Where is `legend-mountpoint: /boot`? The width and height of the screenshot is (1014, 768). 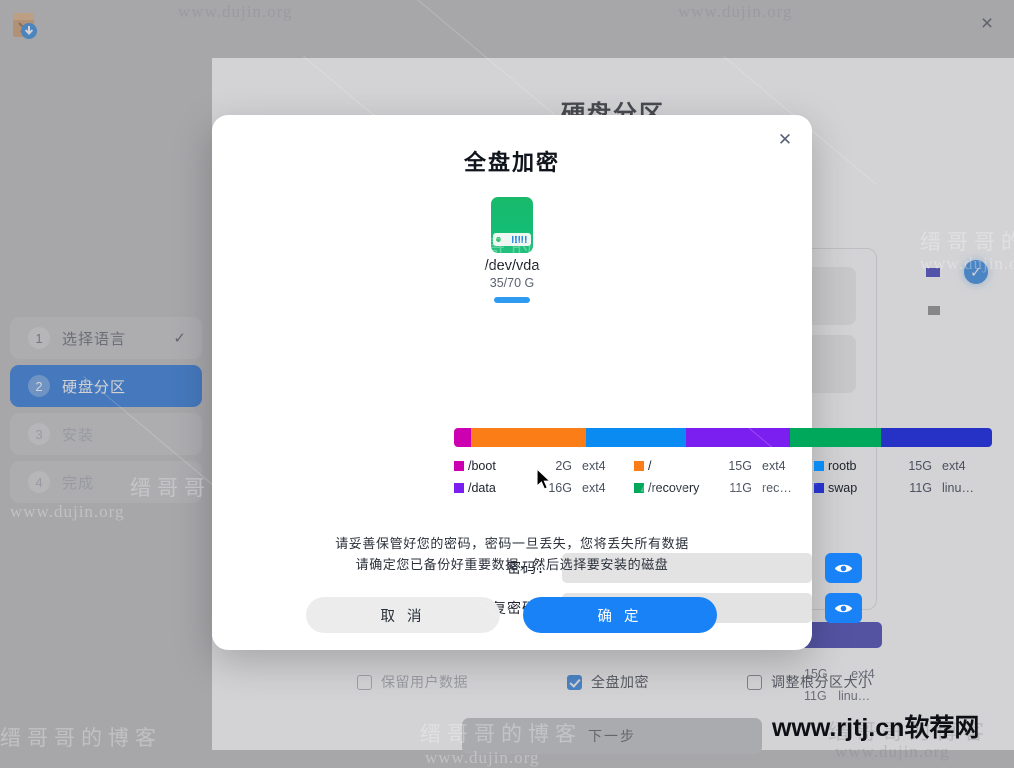 legend-mountpoint: /boot is located at coordinates (482, 466).